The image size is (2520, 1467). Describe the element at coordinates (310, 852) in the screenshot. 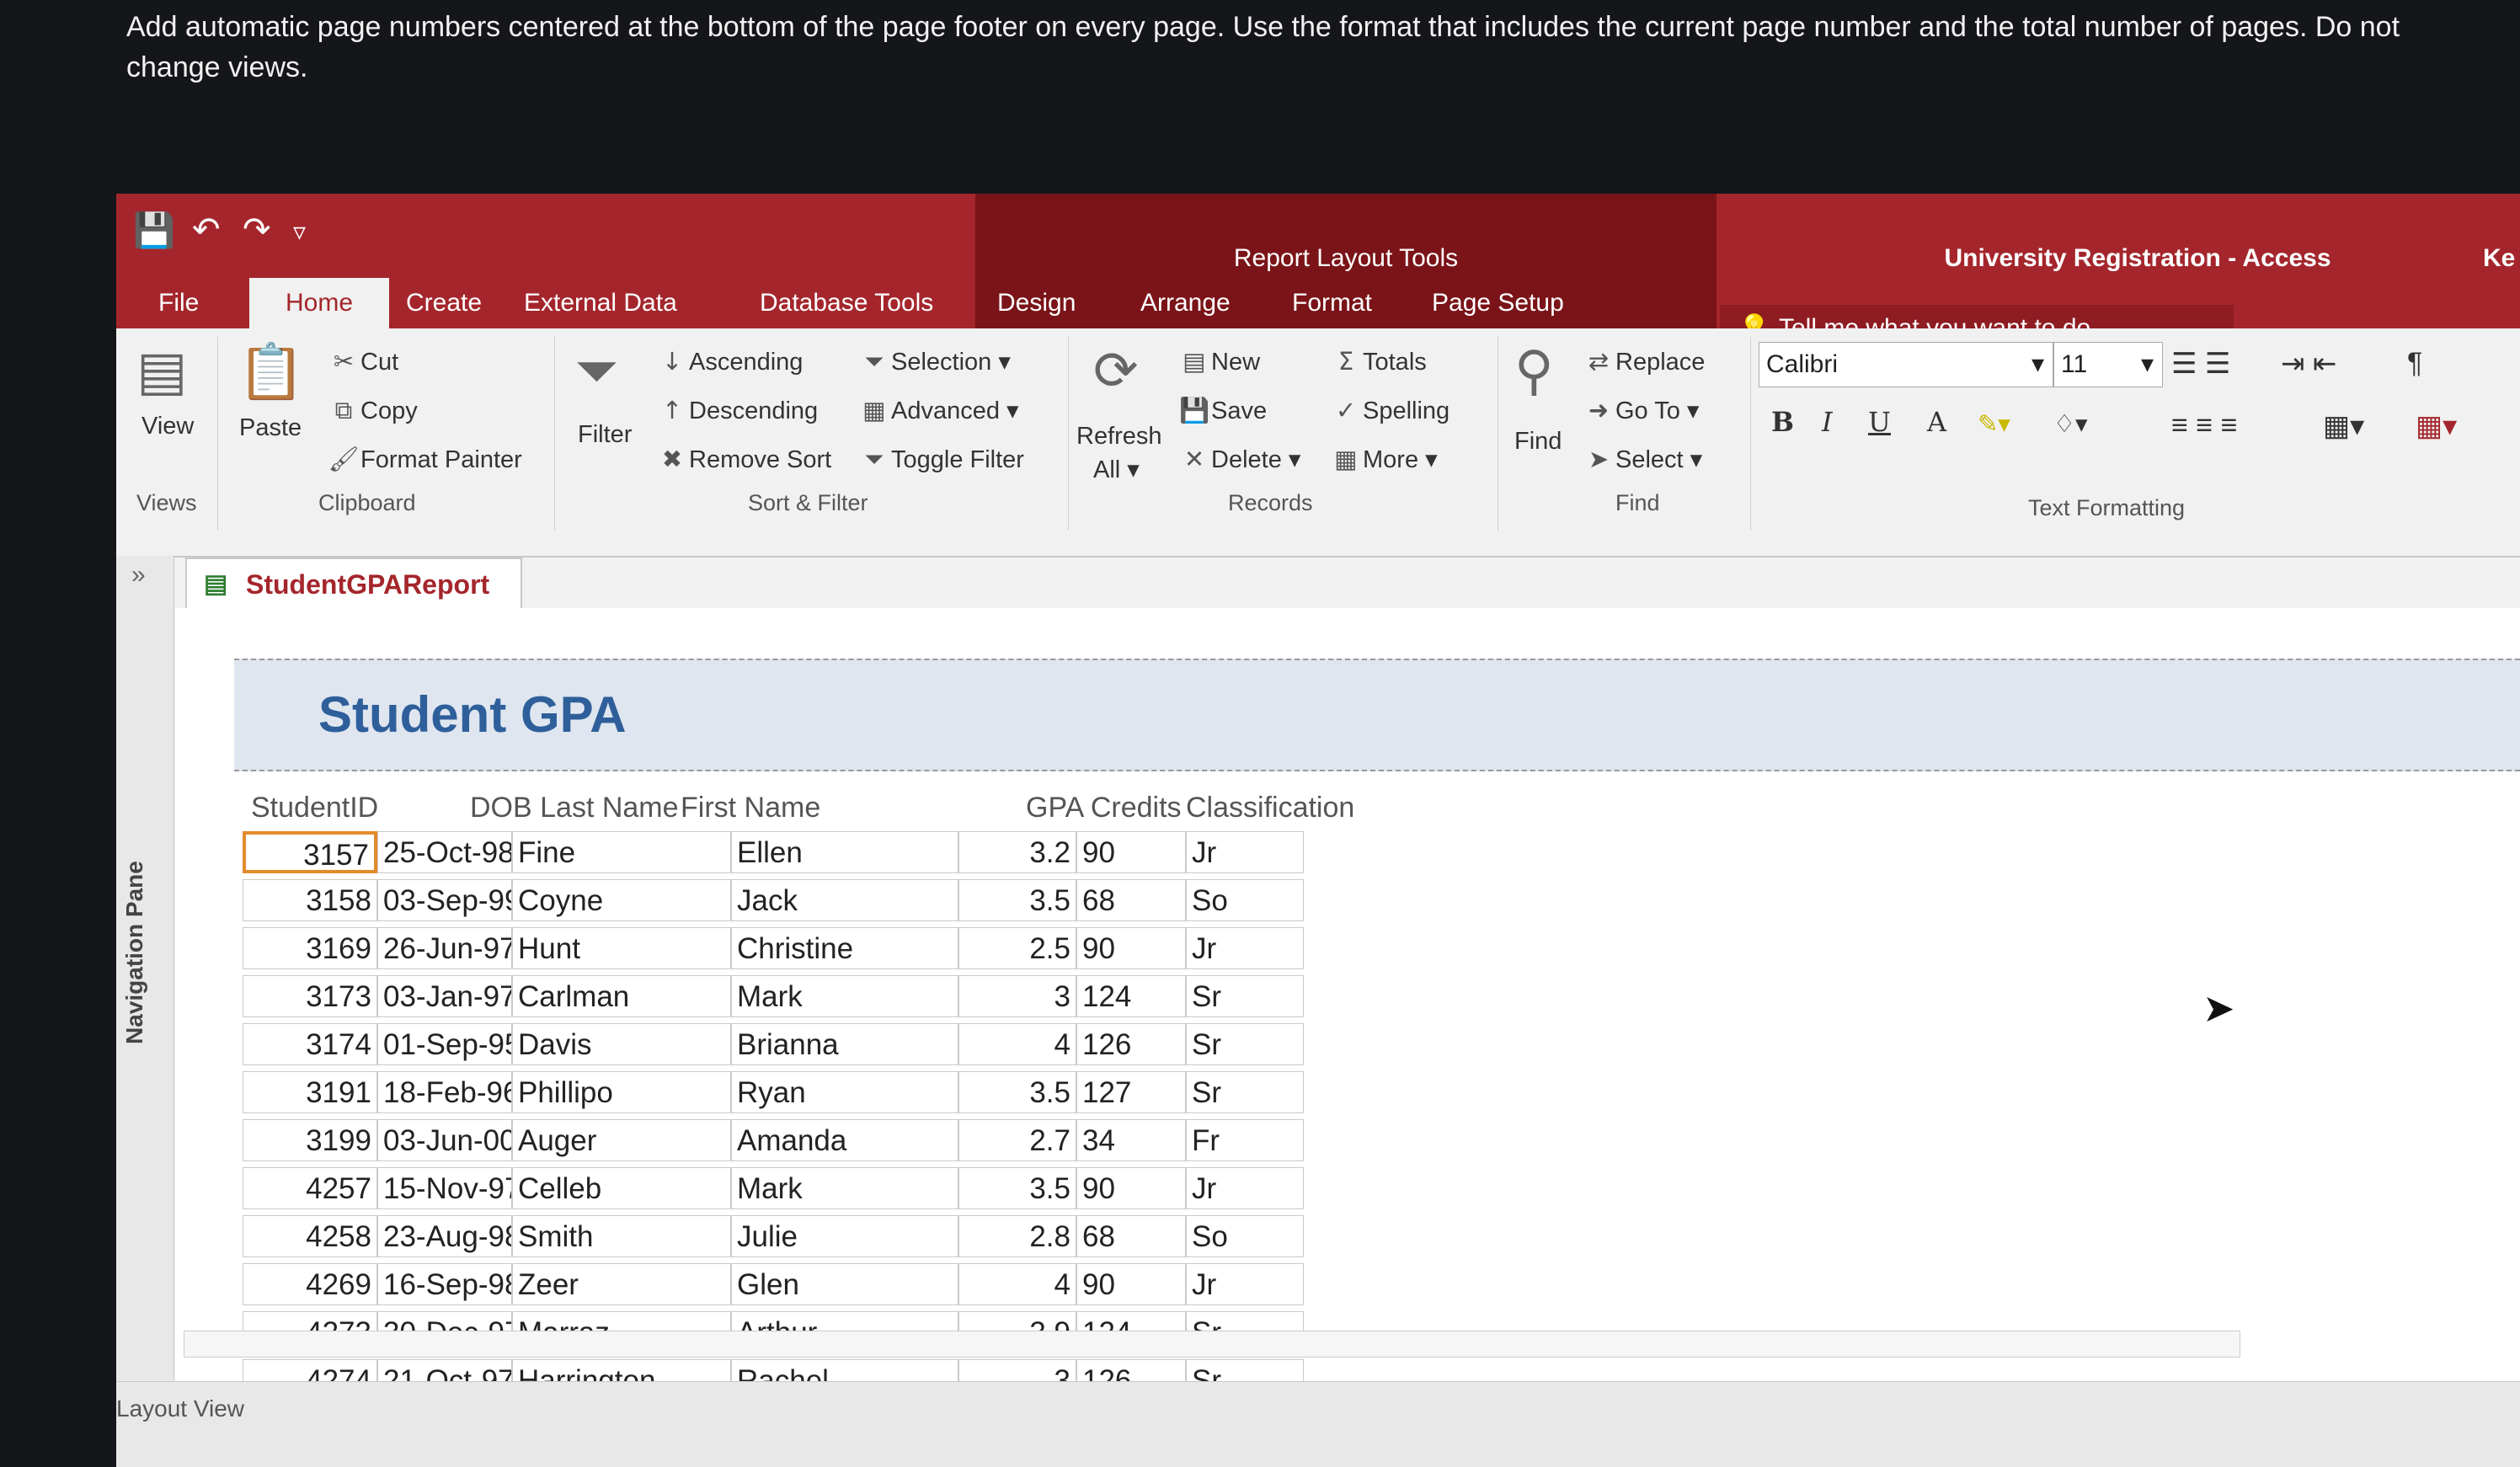

I see `cell-id: 3157` at that location.